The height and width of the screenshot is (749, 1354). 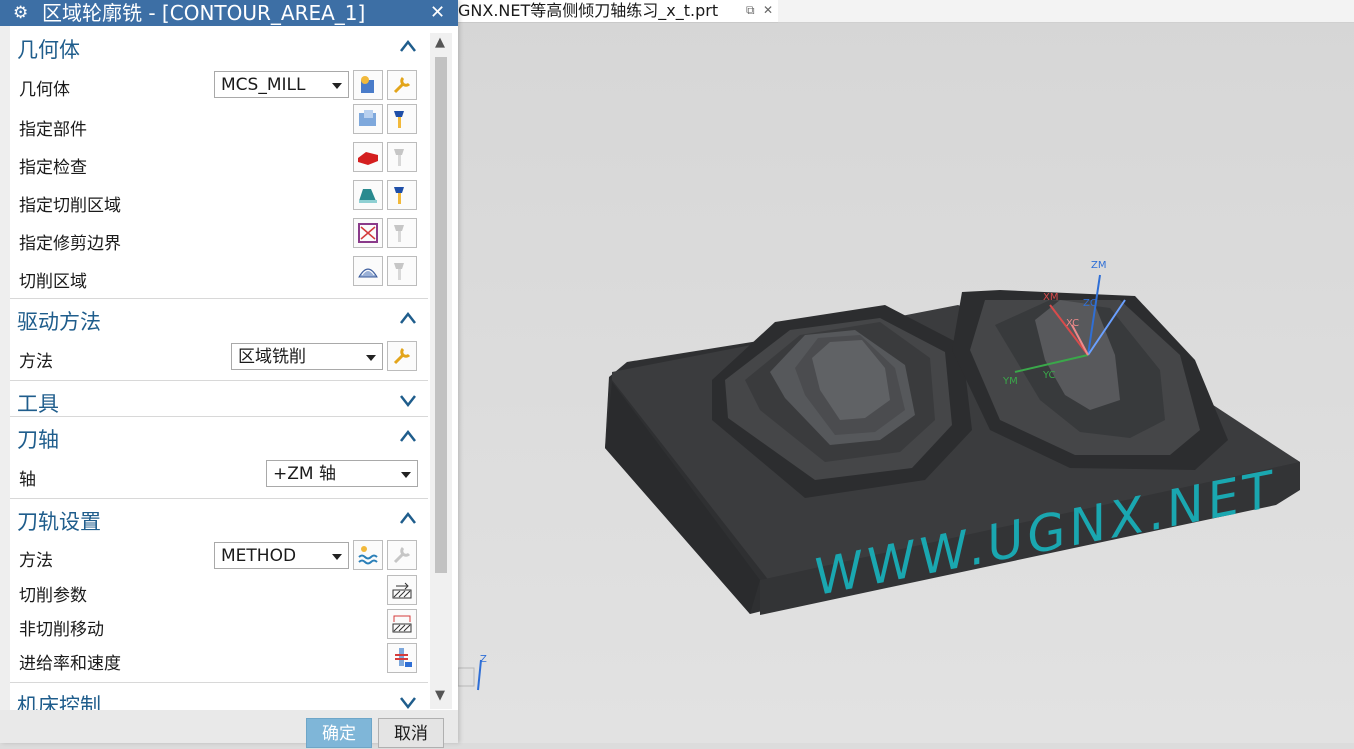 What do you see at coordinates (1072, 323) in the screenshot?
I see `xc-axis-label: XC` at bounding box center [1072, 323].